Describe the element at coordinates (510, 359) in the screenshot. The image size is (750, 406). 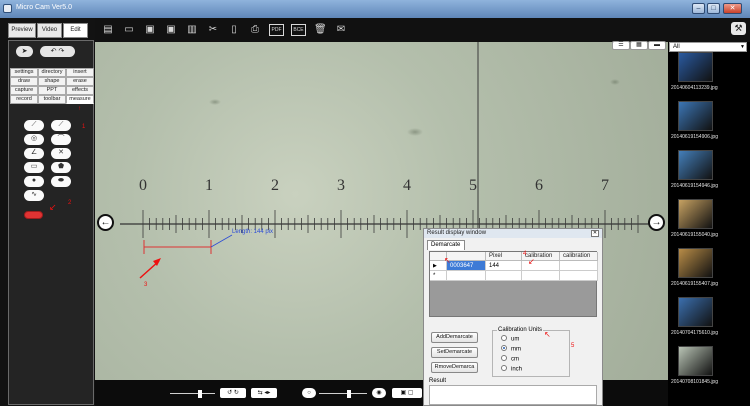
I see `unit-radio-cm: cm` at that location.